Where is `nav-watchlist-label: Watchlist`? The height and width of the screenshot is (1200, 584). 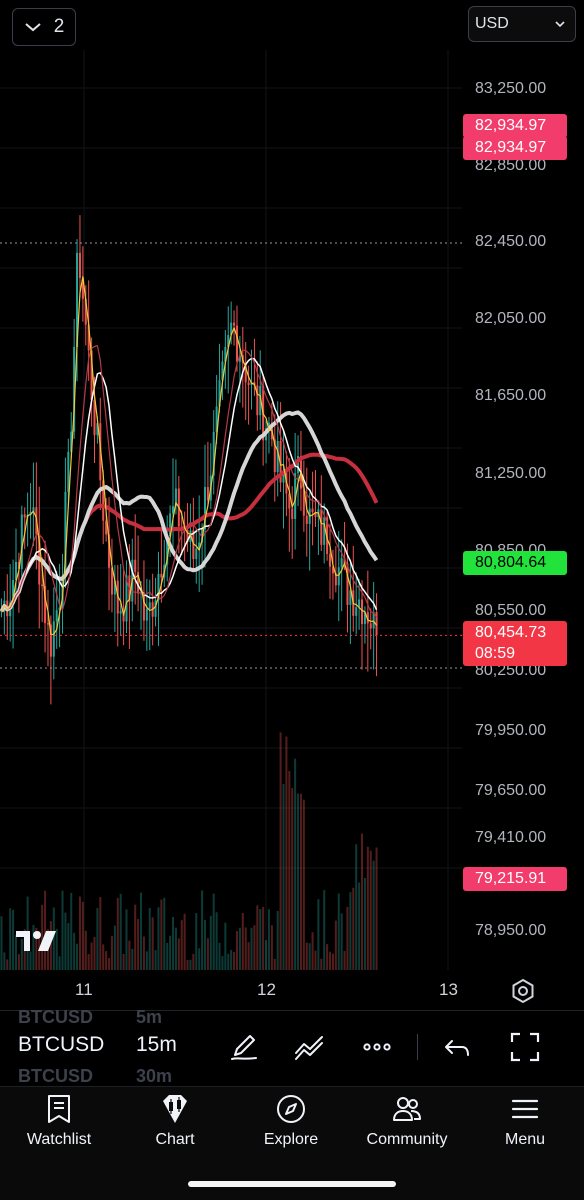 nav-watchlist-label: Watchlist is located at coordinates (59, 1139).